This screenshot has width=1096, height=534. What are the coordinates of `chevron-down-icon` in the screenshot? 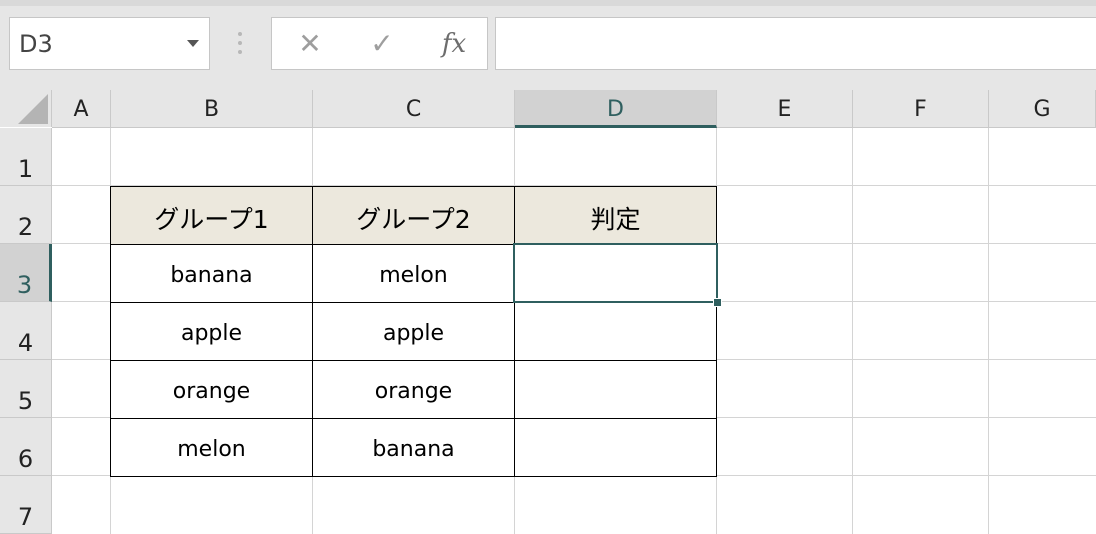 It's located at (193, 43).